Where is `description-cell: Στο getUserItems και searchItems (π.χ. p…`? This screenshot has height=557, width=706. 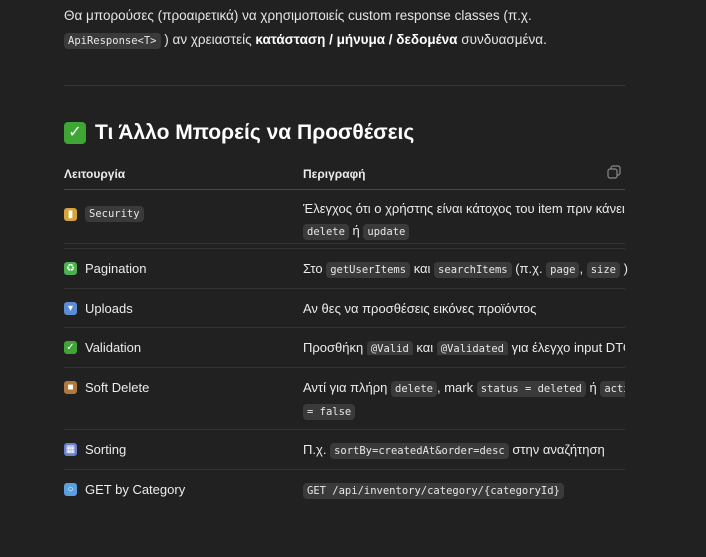
description-cell: Στο getUserItems και searchItems (π.χ. p… is located at coordinates (465, 269).